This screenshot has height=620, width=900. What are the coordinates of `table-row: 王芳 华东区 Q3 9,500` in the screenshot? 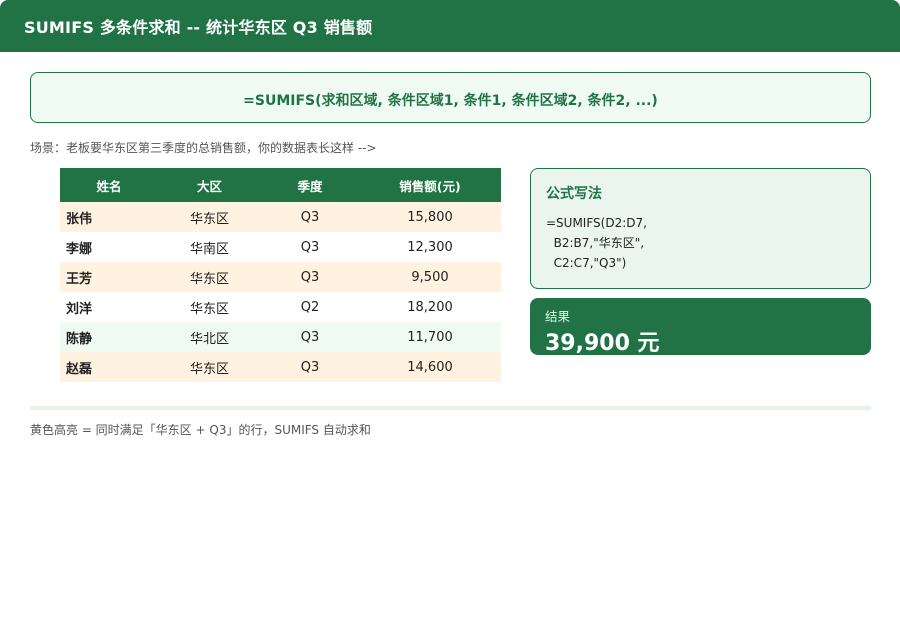 It's located at (280, 277).